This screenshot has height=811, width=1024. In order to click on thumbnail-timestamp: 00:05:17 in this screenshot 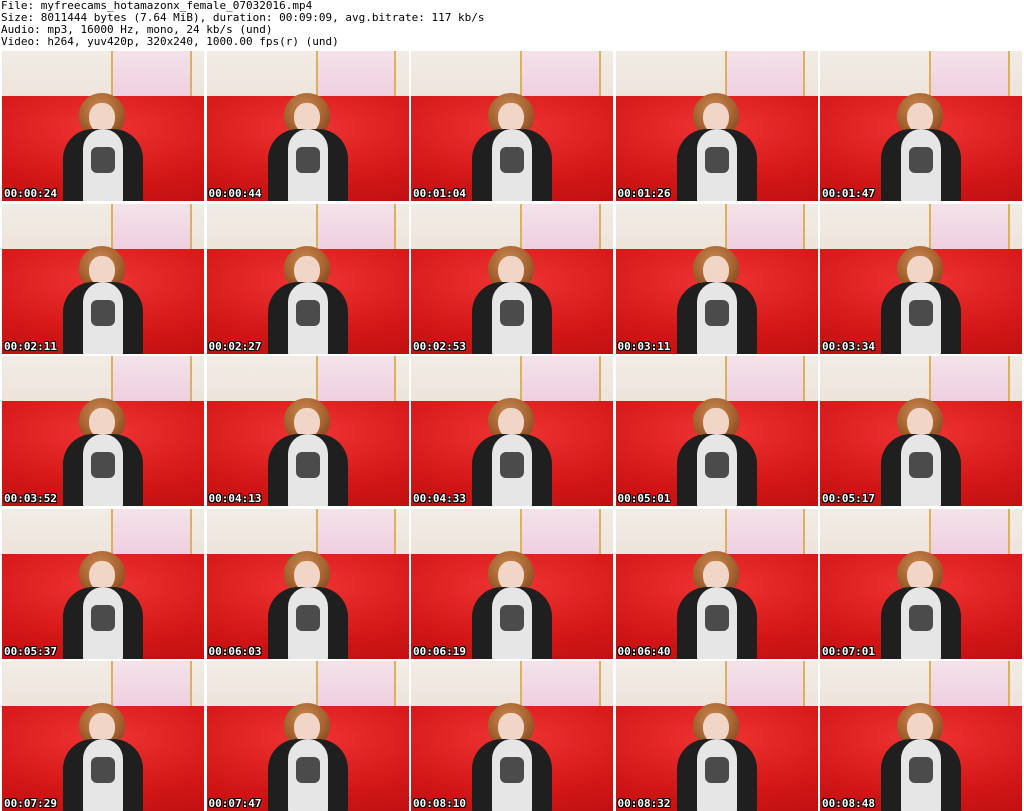, I will do `click(848, 498)`.